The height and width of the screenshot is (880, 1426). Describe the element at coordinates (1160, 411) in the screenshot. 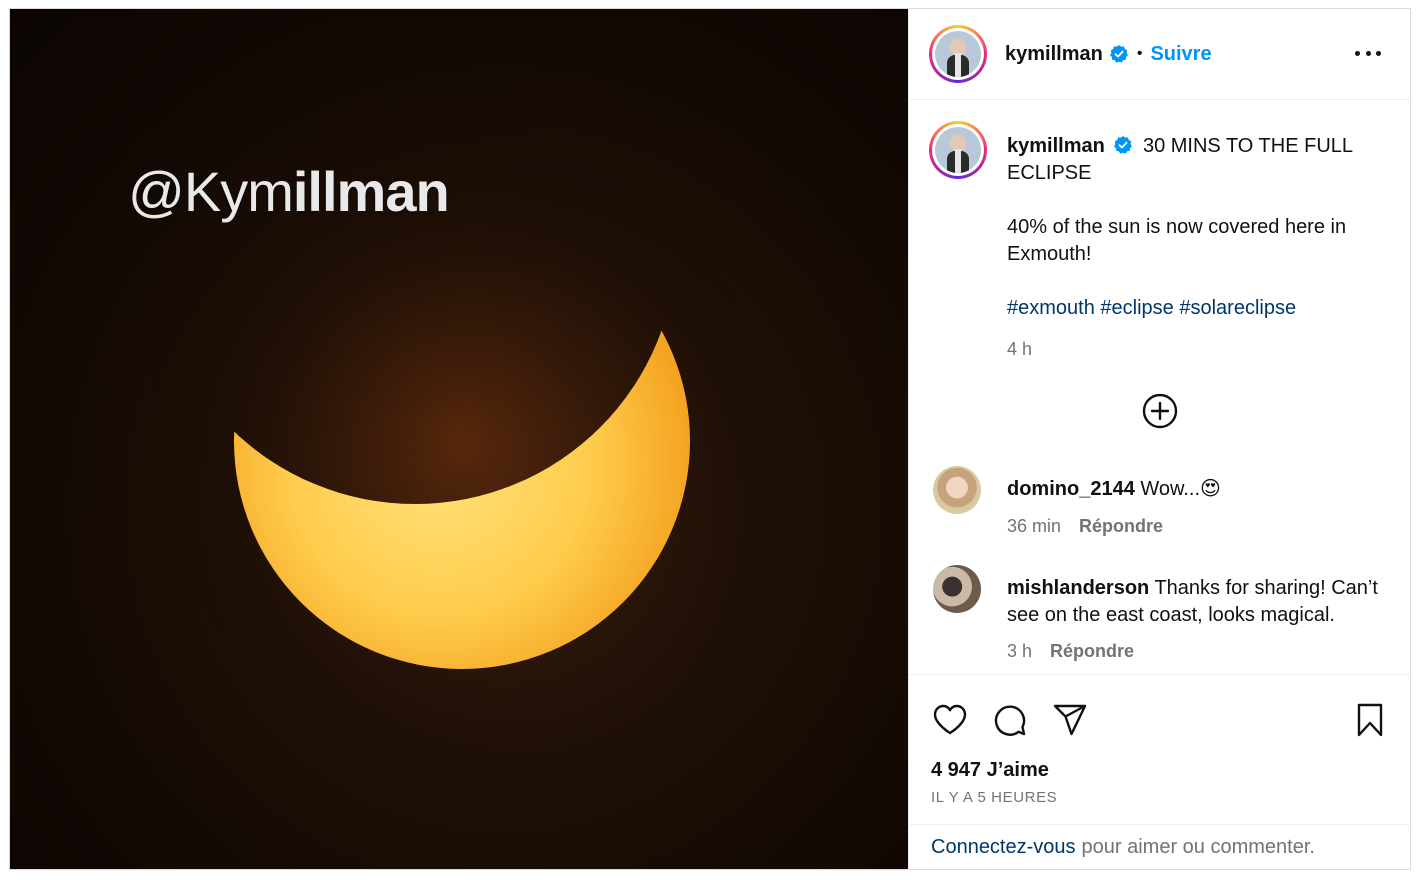

I see `plus-circle-icon` at that location.